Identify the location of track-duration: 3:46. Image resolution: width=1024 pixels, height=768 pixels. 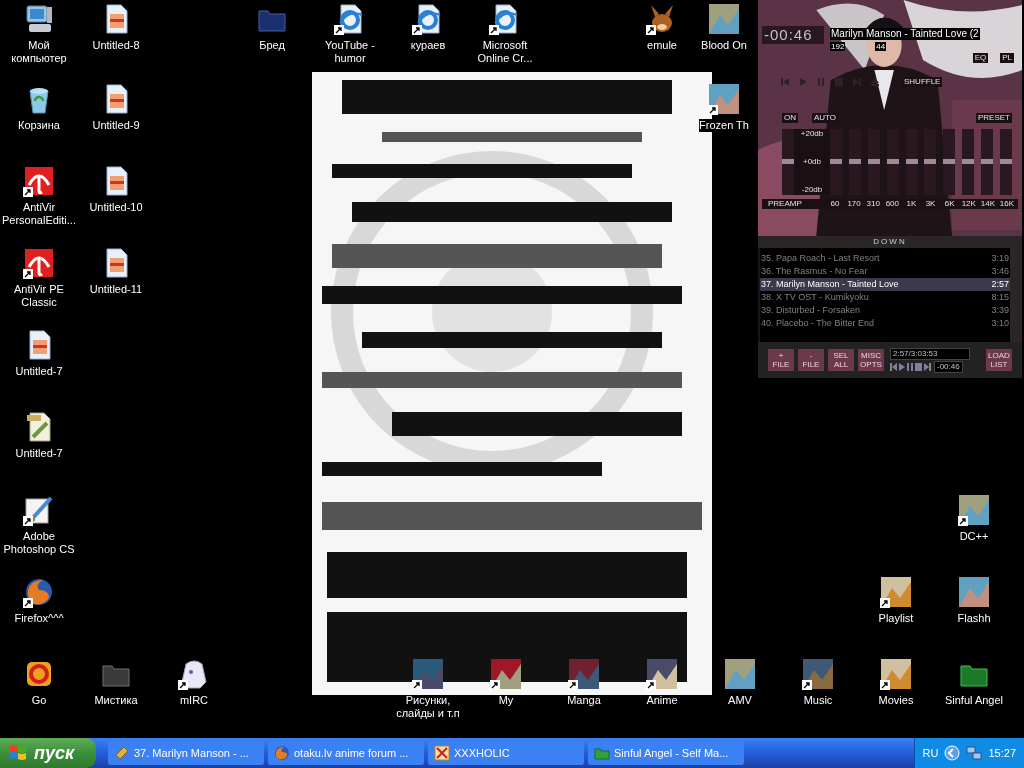
(1000, 271).